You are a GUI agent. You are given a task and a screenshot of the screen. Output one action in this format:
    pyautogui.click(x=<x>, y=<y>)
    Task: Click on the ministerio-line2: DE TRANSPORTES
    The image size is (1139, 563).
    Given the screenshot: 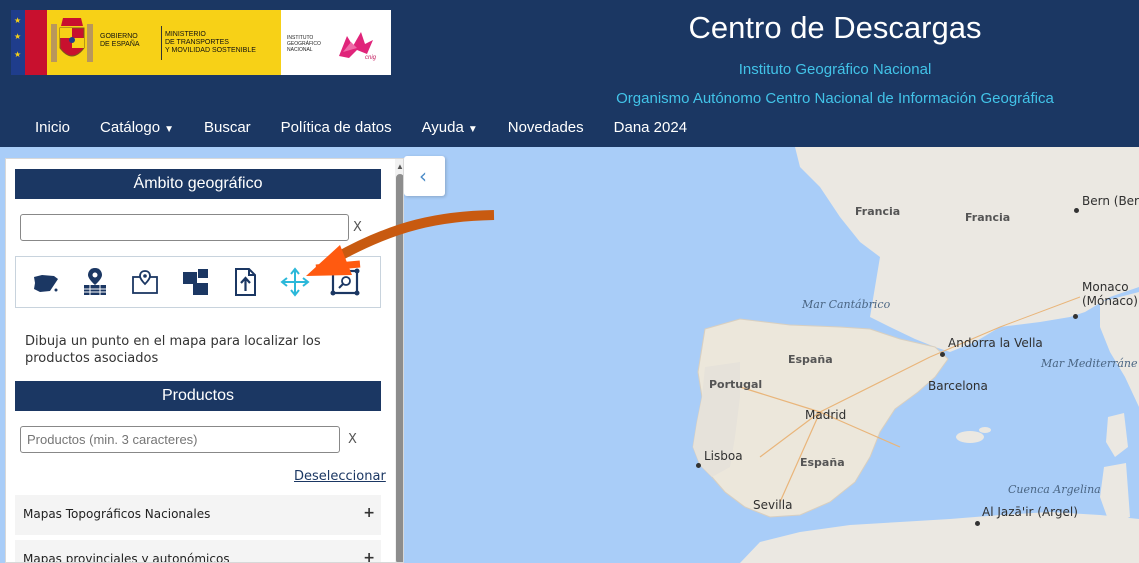 What is the action you would take?
    pyautogui.click(x=197, y=42)
    